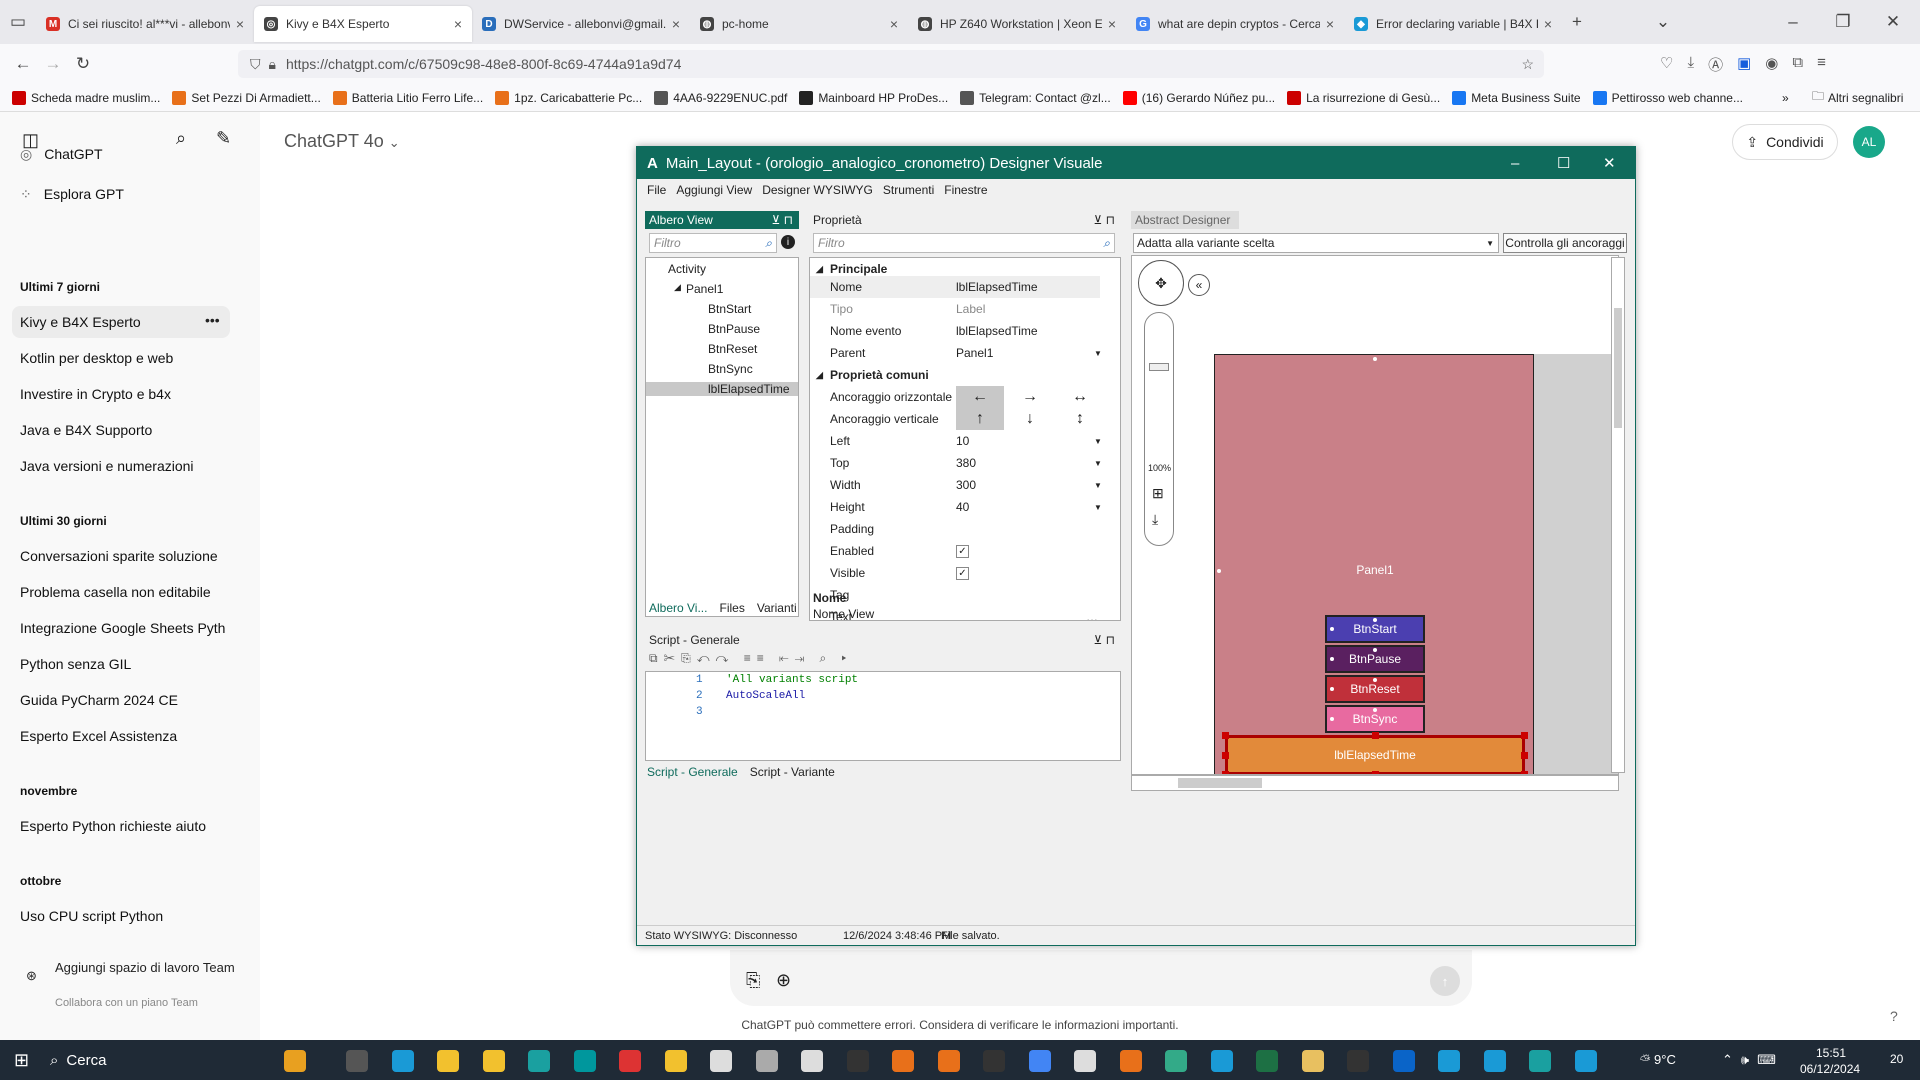  I want to click on zoom-fit-icon: ⊞, so click(1158, 493).